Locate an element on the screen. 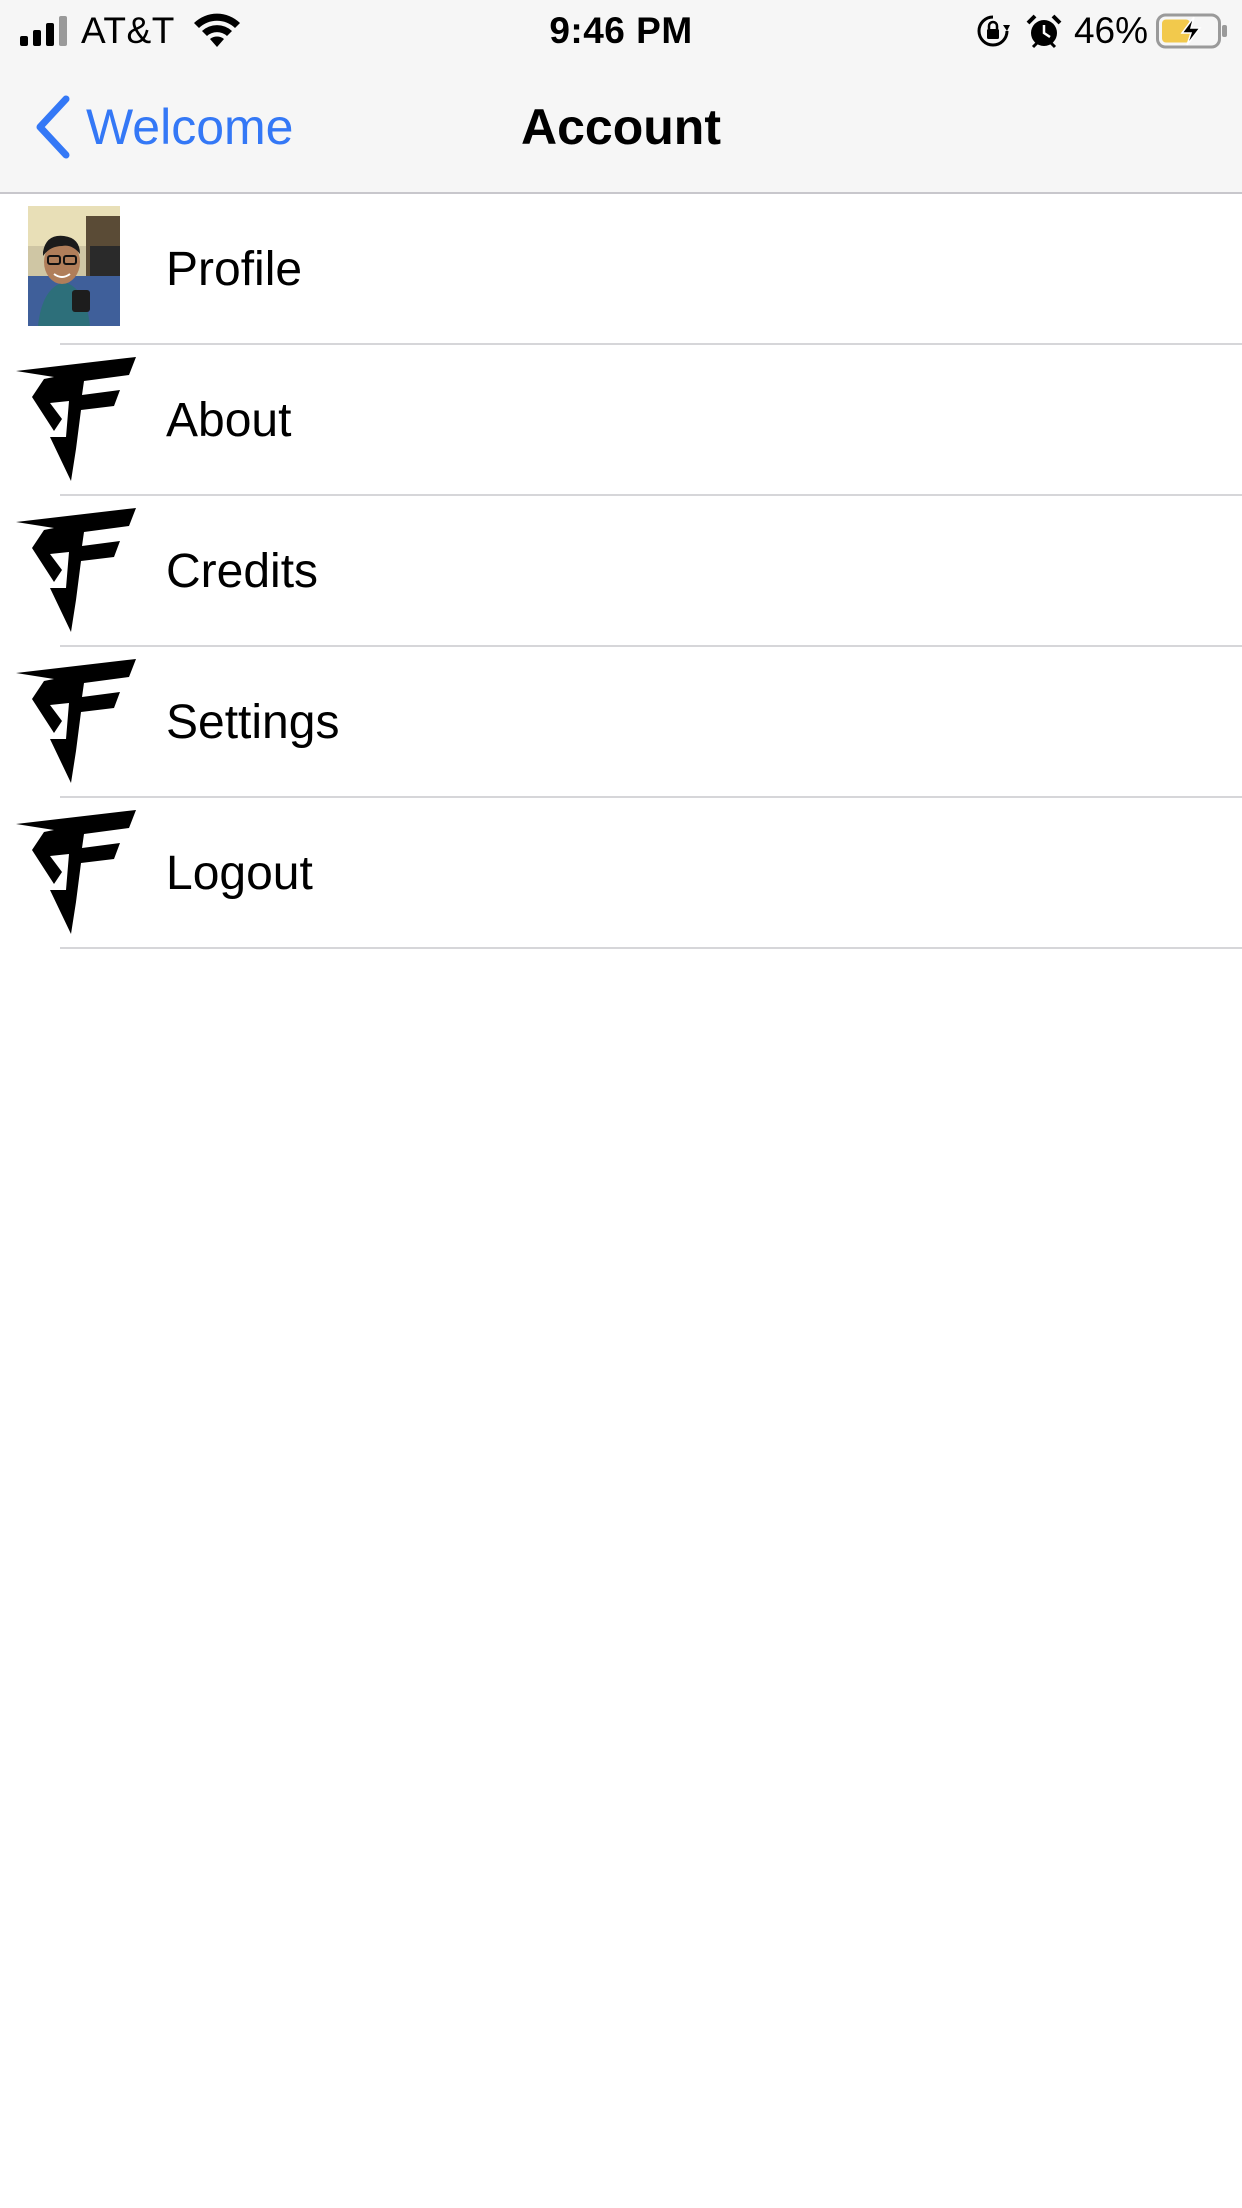 The width and height of the screenshot is (1242, 2208). menu-item-credits: Credits is located at coordinates (621, 571).